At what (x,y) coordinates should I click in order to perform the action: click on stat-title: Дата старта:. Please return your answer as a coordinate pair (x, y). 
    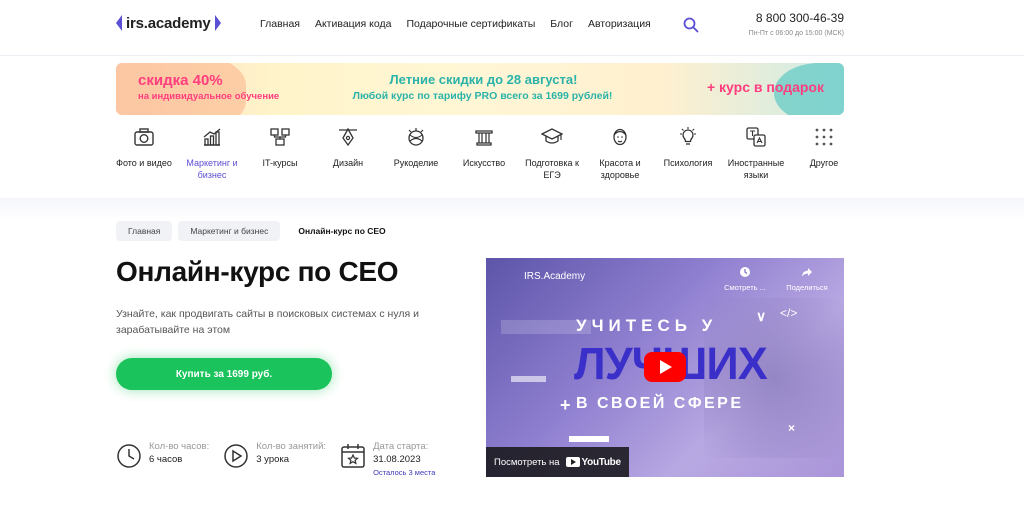
    Looking at the image, I should click on (401, 446).